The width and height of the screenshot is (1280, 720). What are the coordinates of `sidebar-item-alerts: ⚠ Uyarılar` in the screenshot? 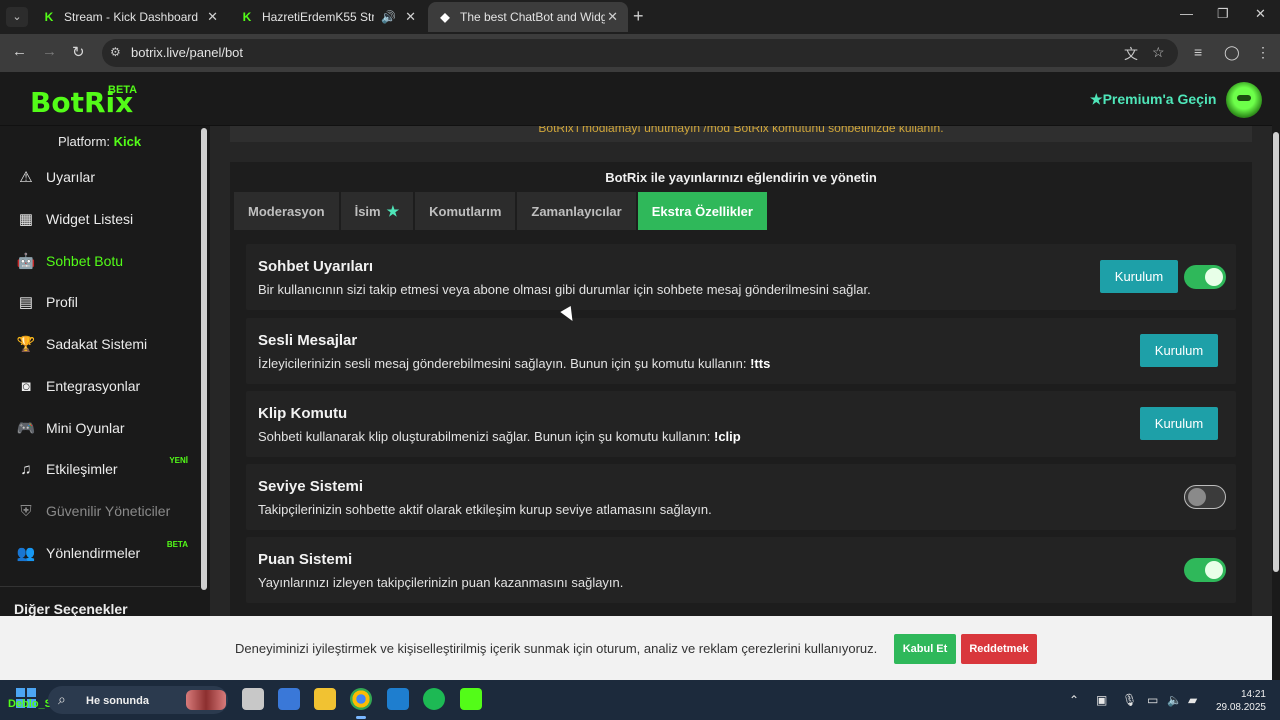 It's located at (100, 177).